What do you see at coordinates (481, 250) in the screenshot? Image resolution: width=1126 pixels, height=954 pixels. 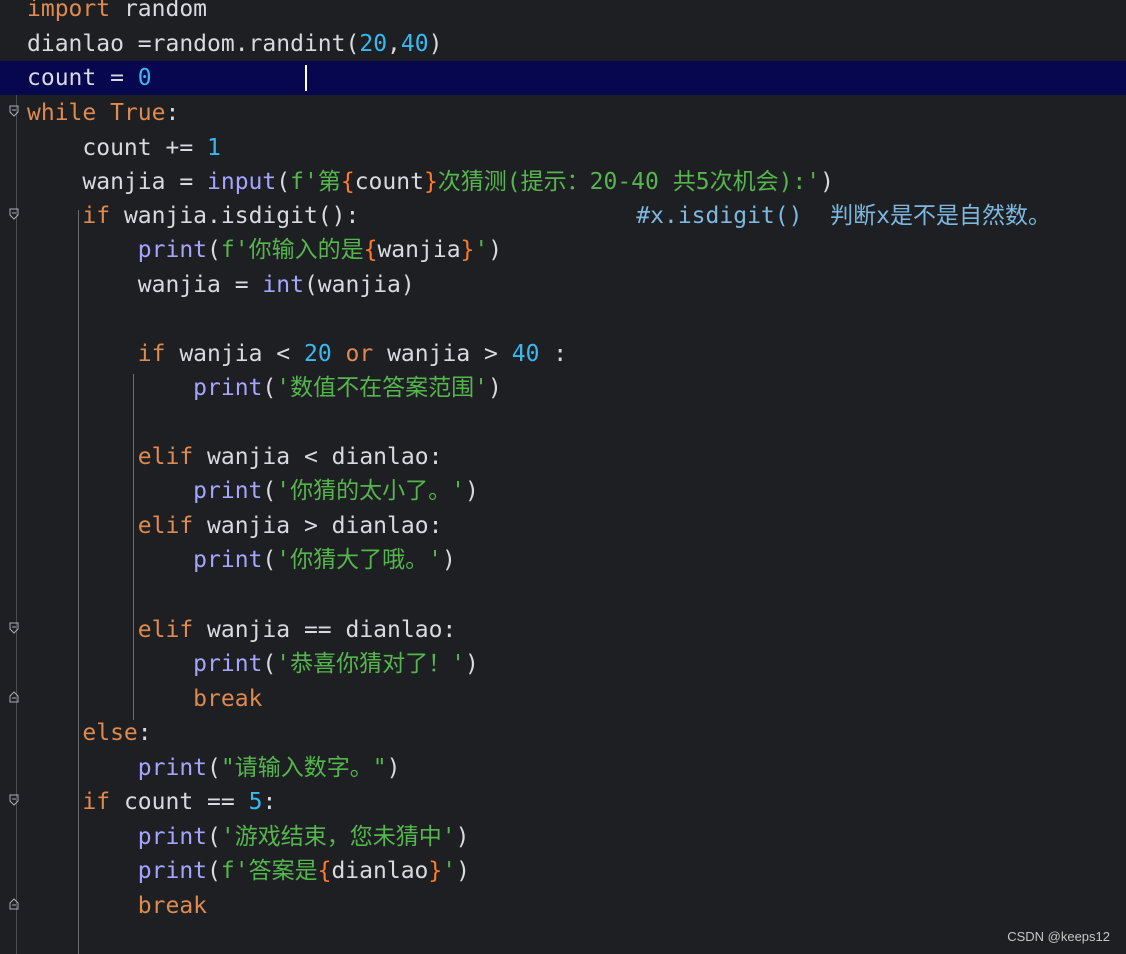 I see `code-token: '` at bounding box center [481, 250].